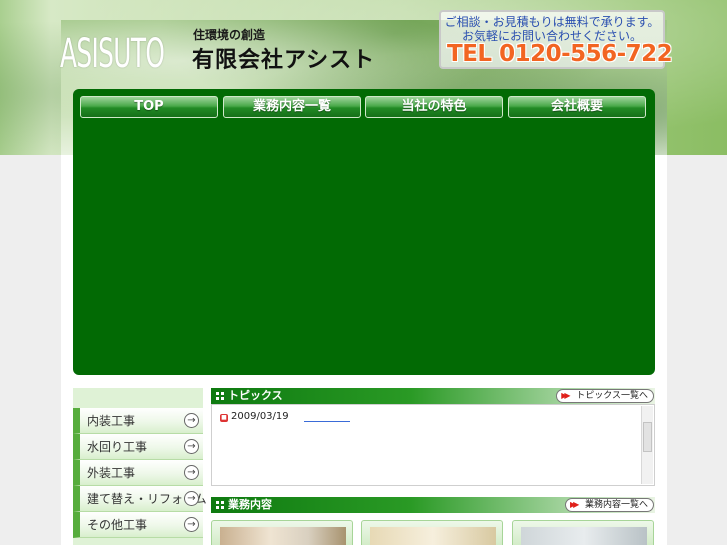 The image size is (727, 545). Describe the element at coordinates (117, 447) in the screenshot. I see `sidebar-item-label: 水回り工事` at that location.